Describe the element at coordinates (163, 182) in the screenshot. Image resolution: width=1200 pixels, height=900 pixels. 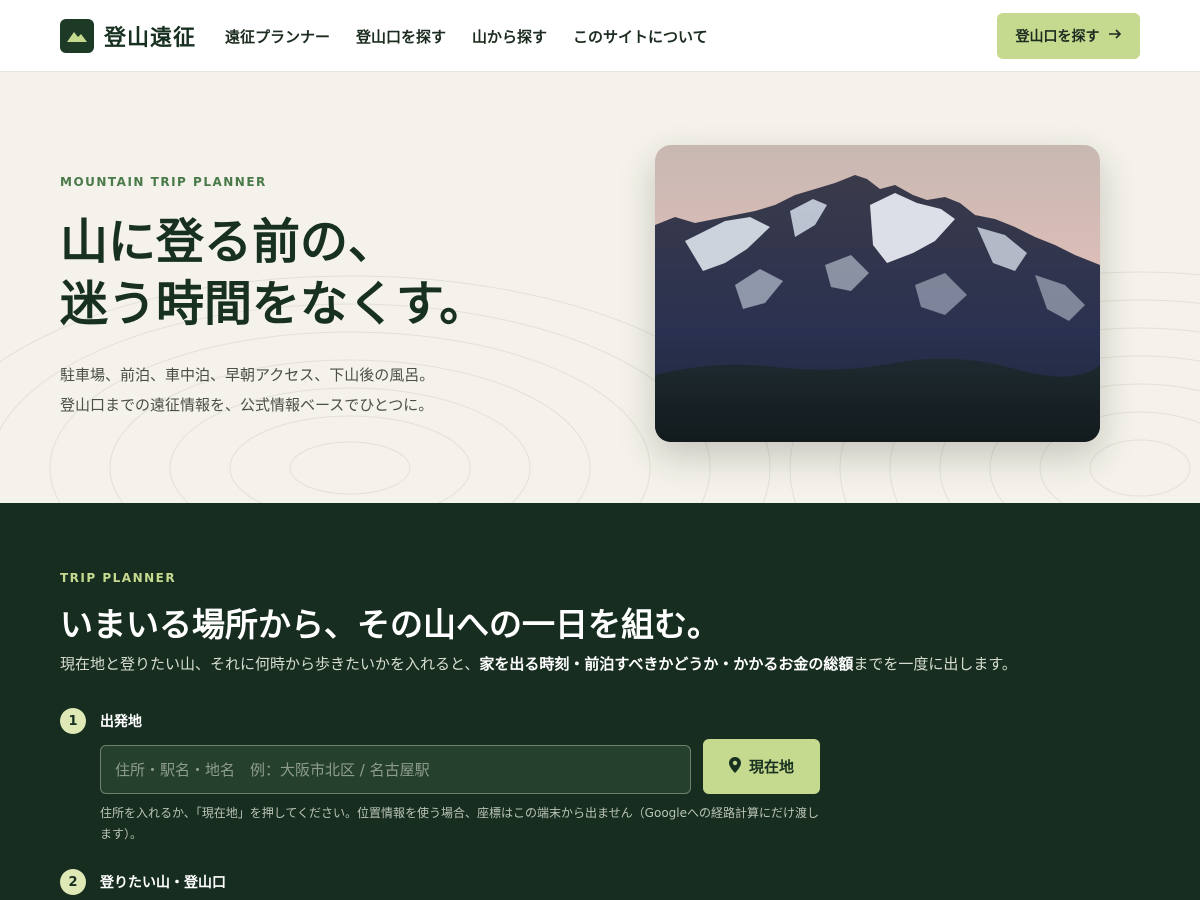
I see `hero-eyebrow: MOUNTAIN TRIP PLANNER` at that location.